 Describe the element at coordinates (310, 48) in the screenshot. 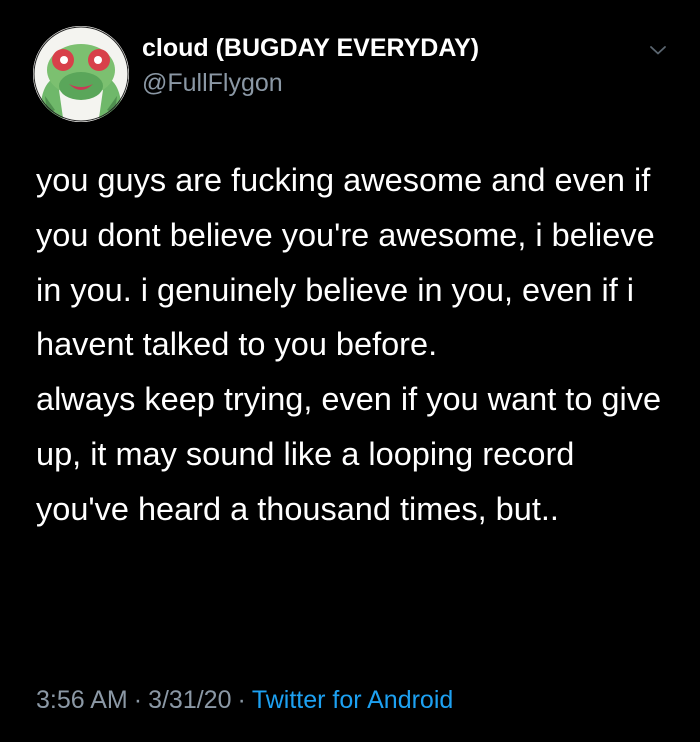

I see `display-name: cloud (BUGDAY EVERYDAY)` at that location.